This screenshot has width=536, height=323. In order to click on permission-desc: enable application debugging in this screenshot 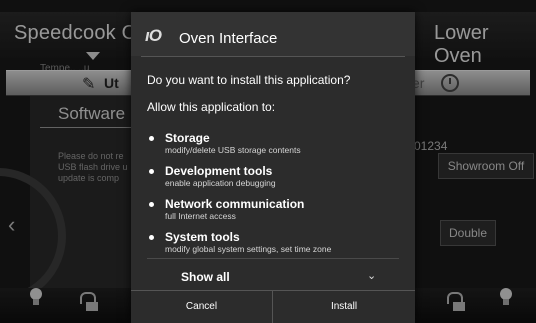, I will do `click(220, 183)`.